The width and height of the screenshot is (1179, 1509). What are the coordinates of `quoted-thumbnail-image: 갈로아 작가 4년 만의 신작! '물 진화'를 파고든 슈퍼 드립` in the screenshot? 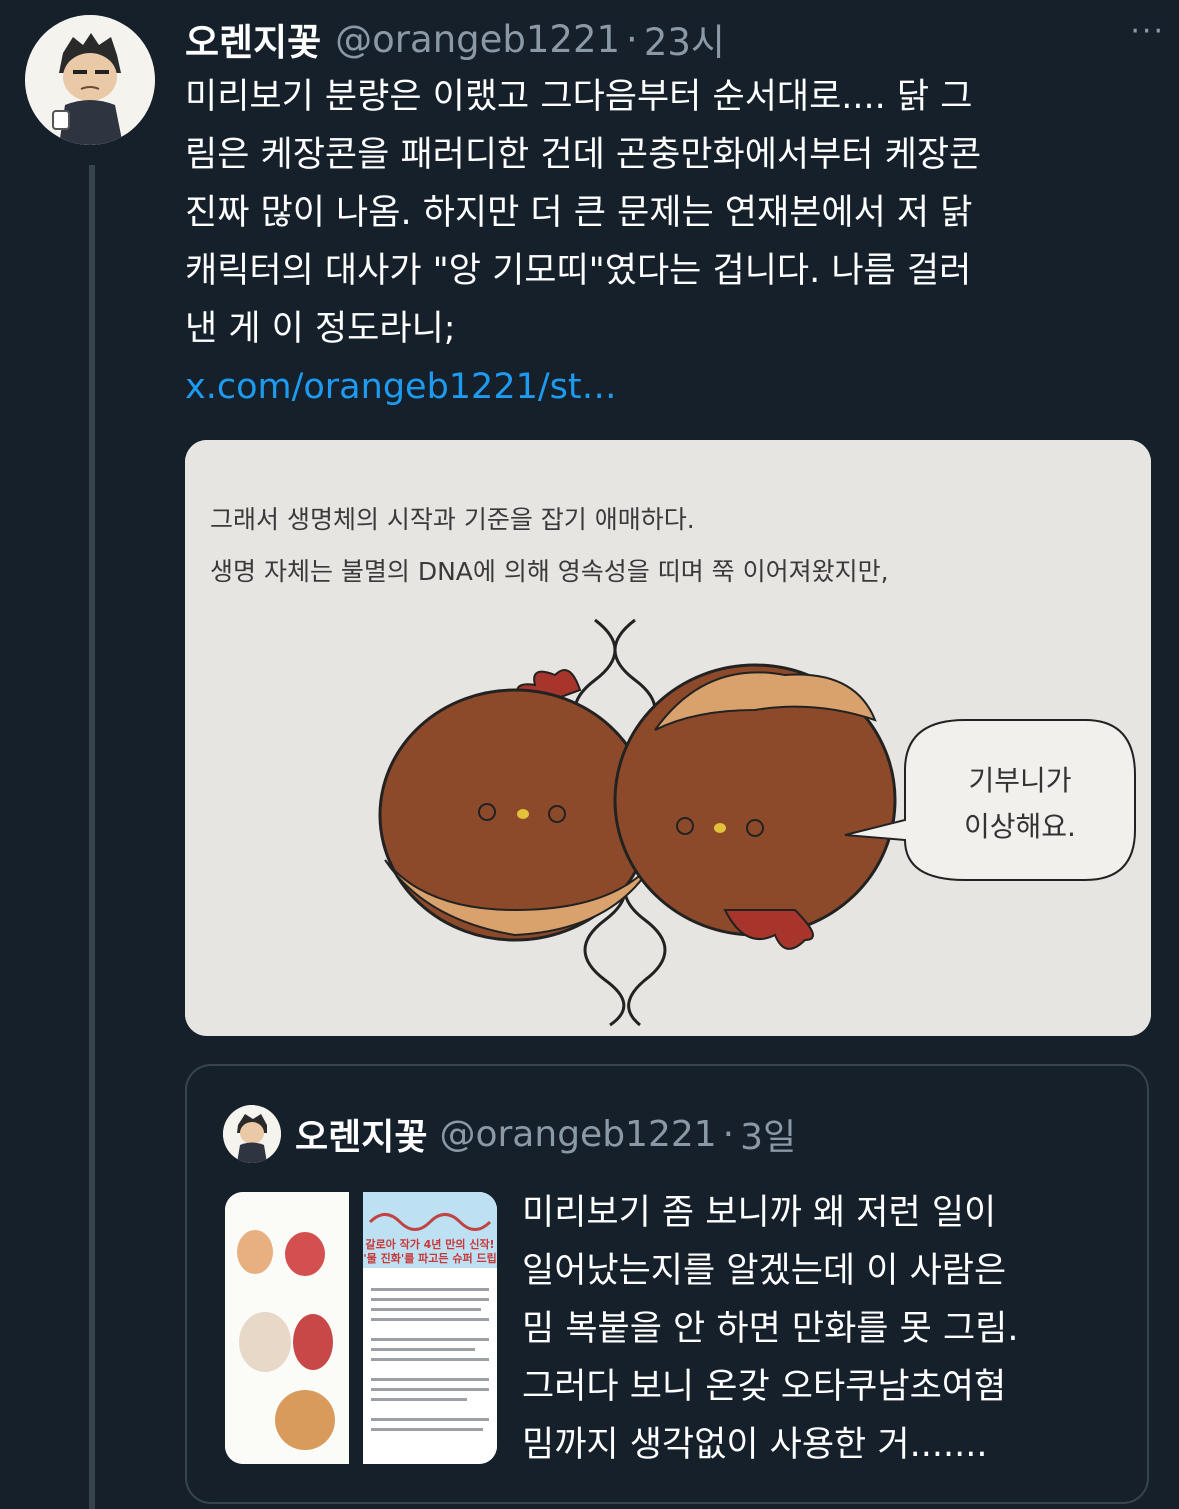 It's located at (361, 1328).